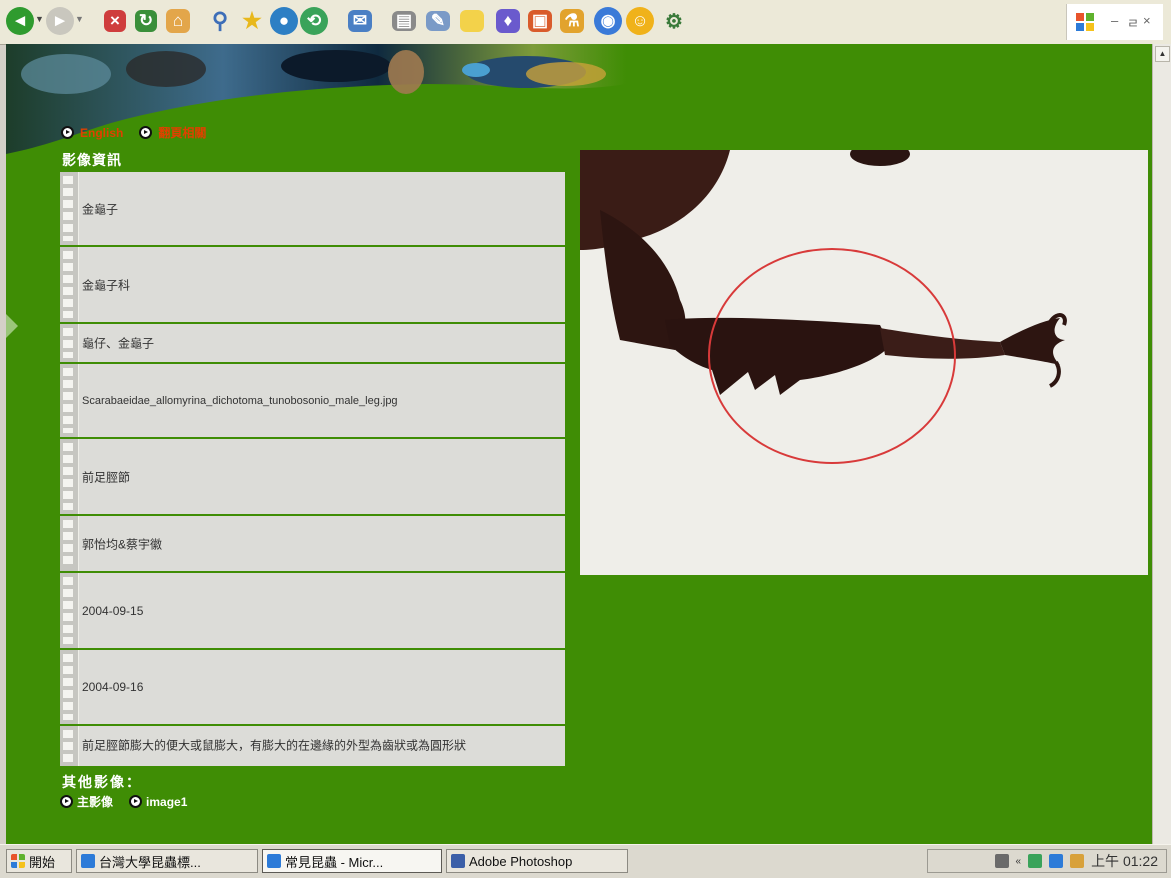 The image size is (1171, 878). Describe the element at coordinates (312, 611) in the screenshot. I see `table-row: 2004-09-15` at that location.